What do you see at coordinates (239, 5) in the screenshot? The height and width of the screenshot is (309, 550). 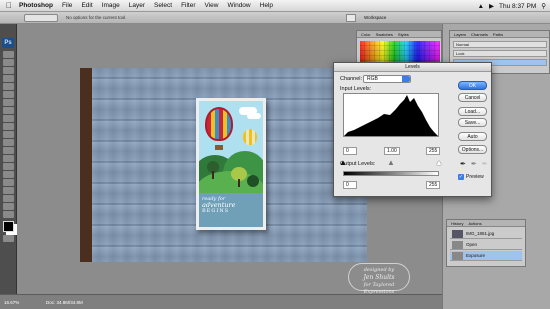 I see `menu-window: Window` at bounding box center [239, 5].